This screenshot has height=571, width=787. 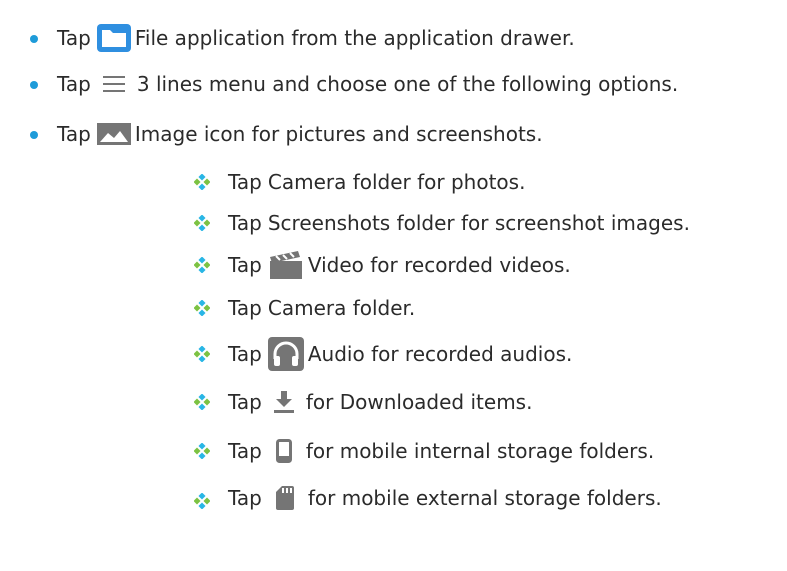 I want to click on item-text: Camera folder., so click(x=341, y=308).